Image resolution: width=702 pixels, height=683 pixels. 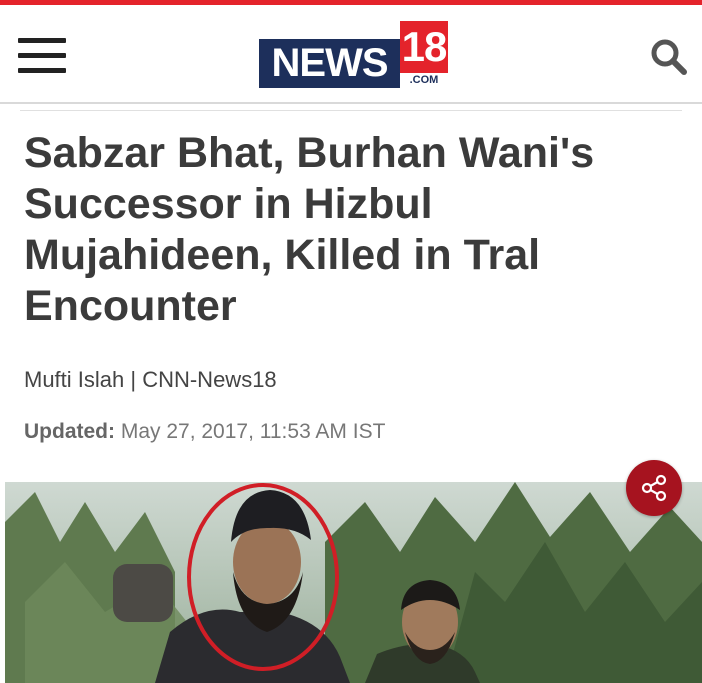 What do you see at coordinates (669, 57) in the screenshot?
I see `search-icon` at bounding box center [669, 57].